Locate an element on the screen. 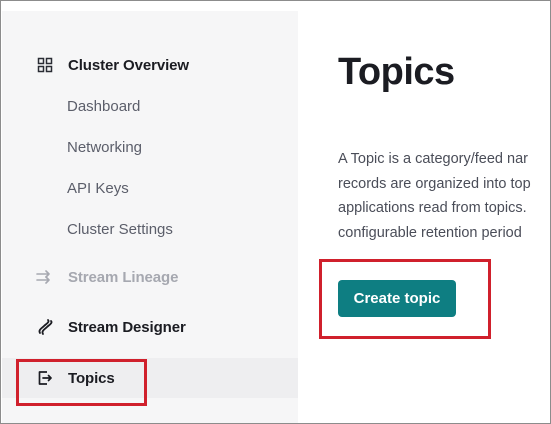 The height and width of the screenshot is (424, 551). sidebar-item-stream-lineage: Stream Lineage is located at coordinates (150, 277).